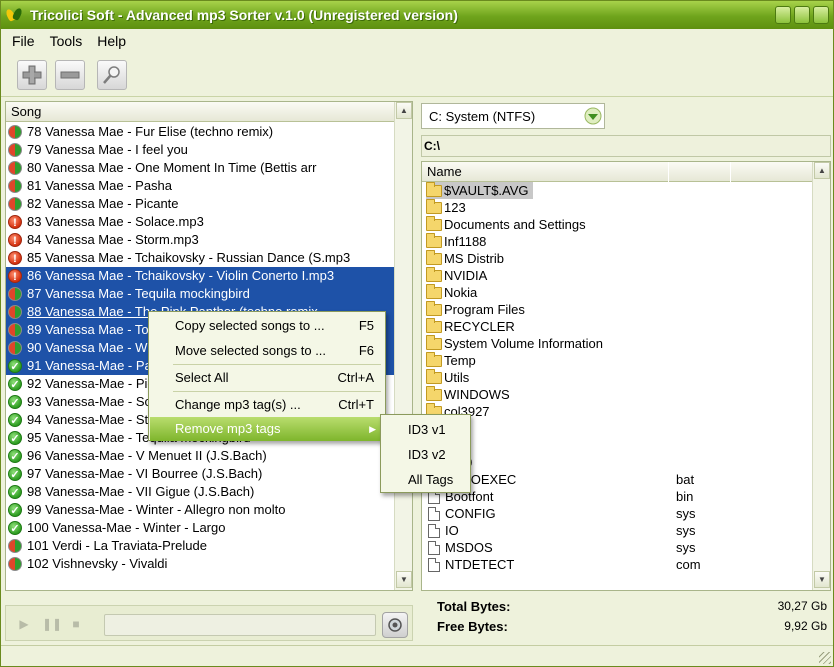 The image size is (834, 667). Describe the element at coordinates (617, 564) in the screenshot. I see `file-row: NTDETECT com` at that location.